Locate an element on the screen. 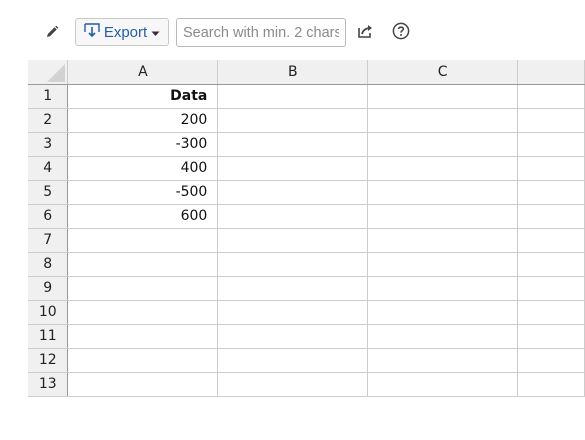  share-icon is located at coordinates (365, 33).